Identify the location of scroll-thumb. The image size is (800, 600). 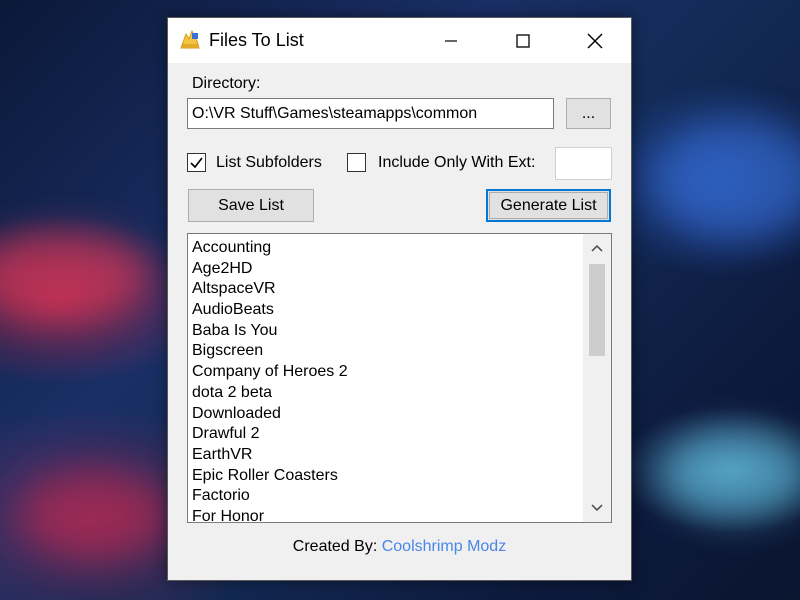
(597, 310).